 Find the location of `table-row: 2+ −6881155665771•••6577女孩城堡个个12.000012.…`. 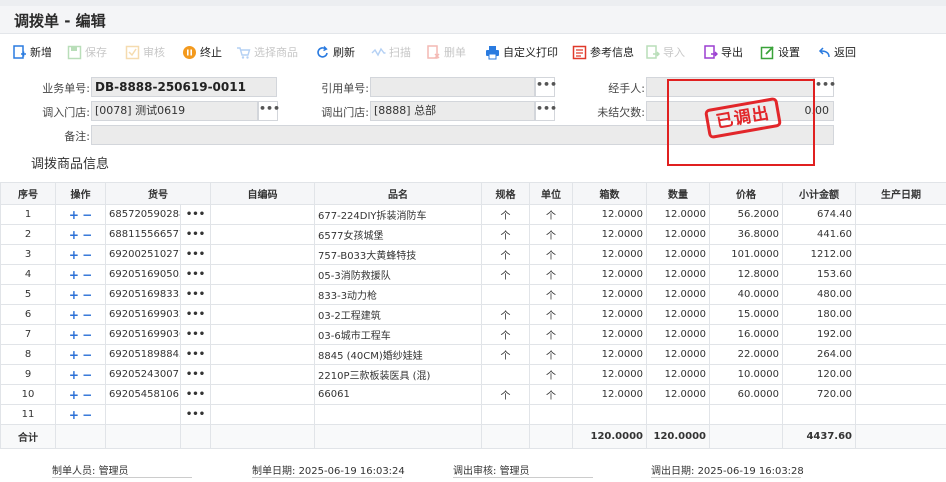

table-row: 2+ −6881155665771•••6577女孩城堡个个12.000012.… is located at coordinates (473, 234).